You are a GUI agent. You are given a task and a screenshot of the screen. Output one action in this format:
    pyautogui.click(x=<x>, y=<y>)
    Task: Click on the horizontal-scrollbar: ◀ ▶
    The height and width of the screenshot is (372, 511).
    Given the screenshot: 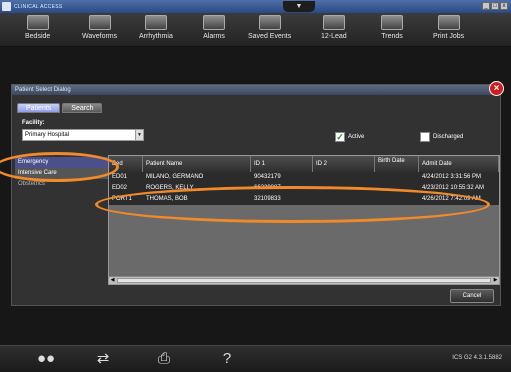 What is the action you would take?
    pyautogui.click(x=304, y=280)
    